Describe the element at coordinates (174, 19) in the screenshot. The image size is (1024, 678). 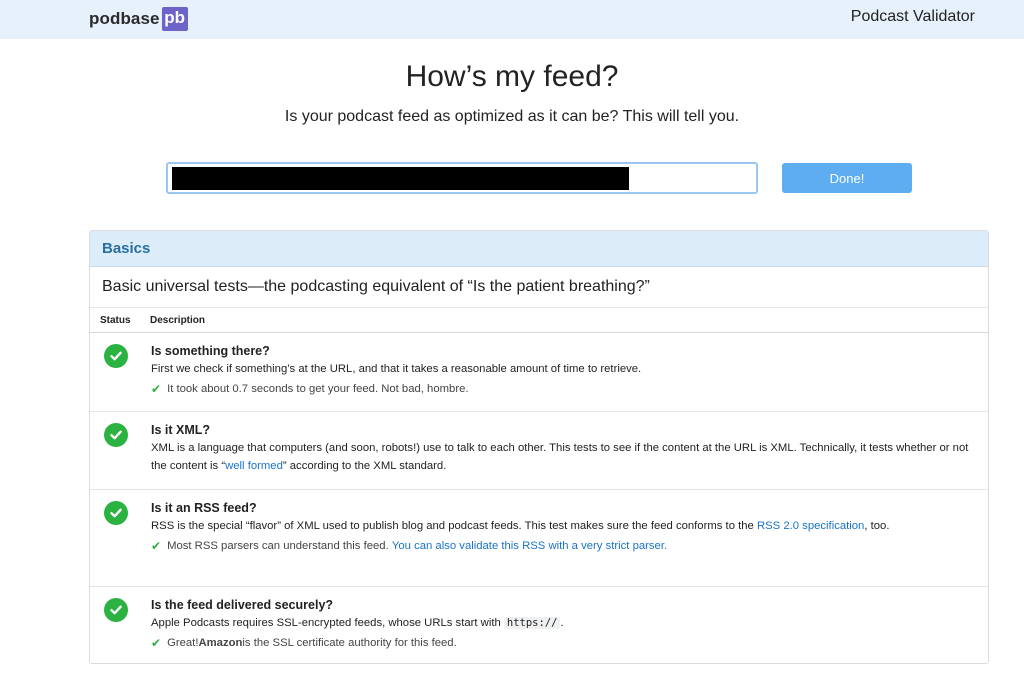
I see `logo-mark: pb` at that location.